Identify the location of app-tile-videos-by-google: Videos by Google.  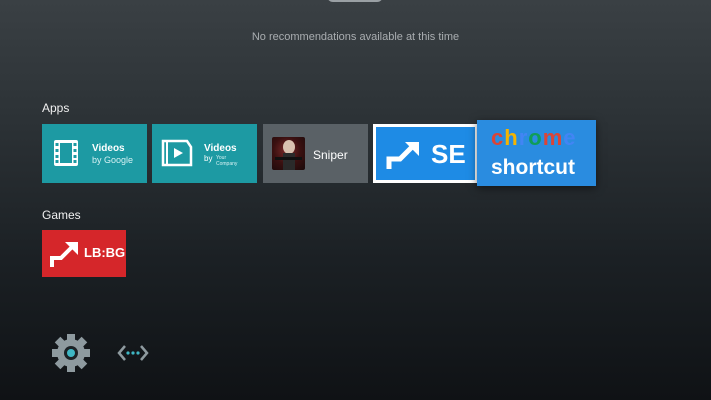
(94, 153).